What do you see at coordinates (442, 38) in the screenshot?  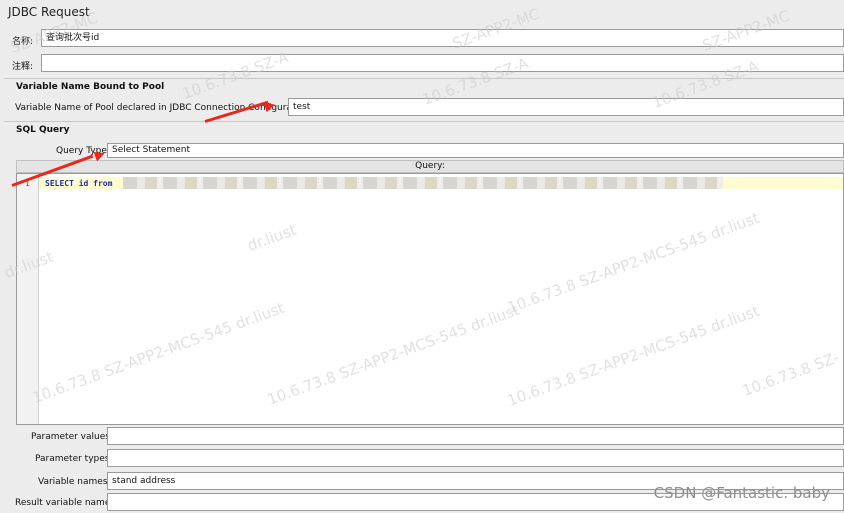 I see `name-field: 查询批次号id` at bounding box center [442, 38].